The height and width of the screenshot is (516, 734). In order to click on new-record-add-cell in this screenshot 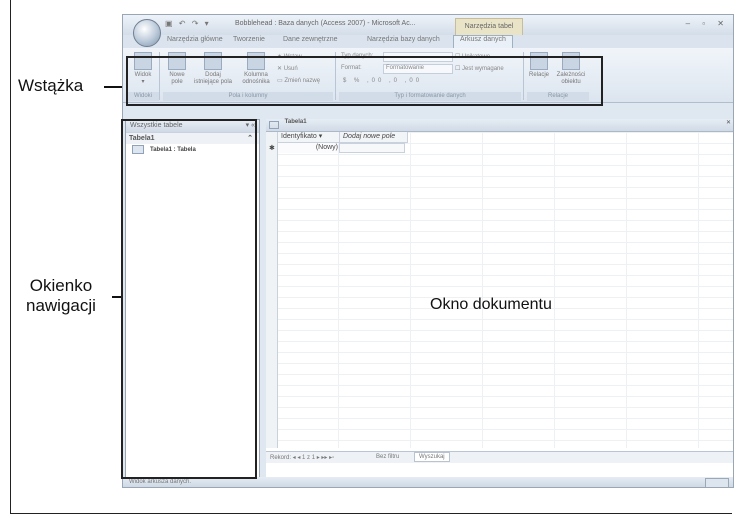, I will do `click(372, 148)`.